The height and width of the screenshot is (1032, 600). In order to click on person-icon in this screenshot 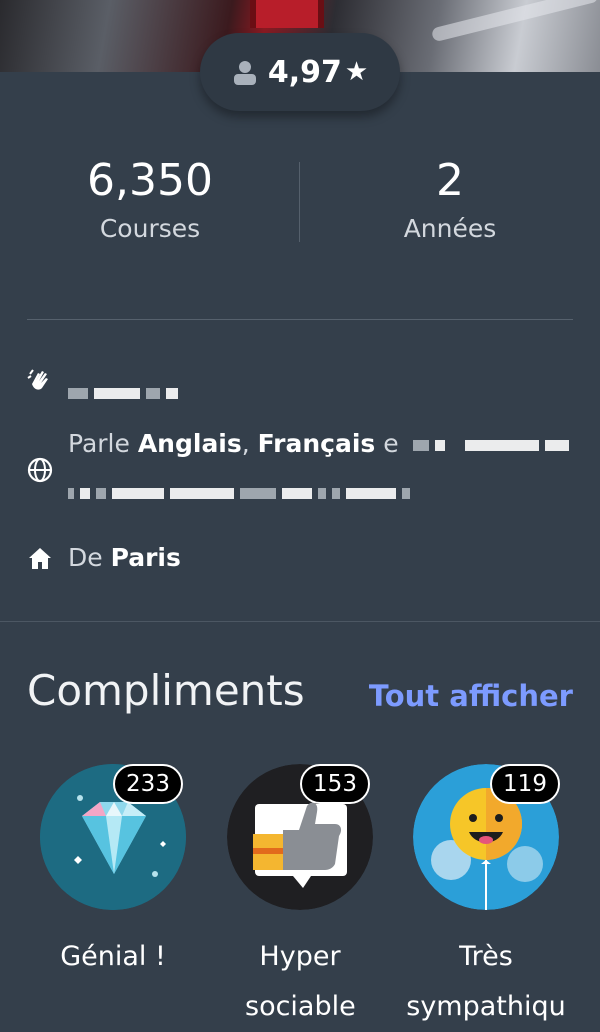, I will do `click(244, 73)`.